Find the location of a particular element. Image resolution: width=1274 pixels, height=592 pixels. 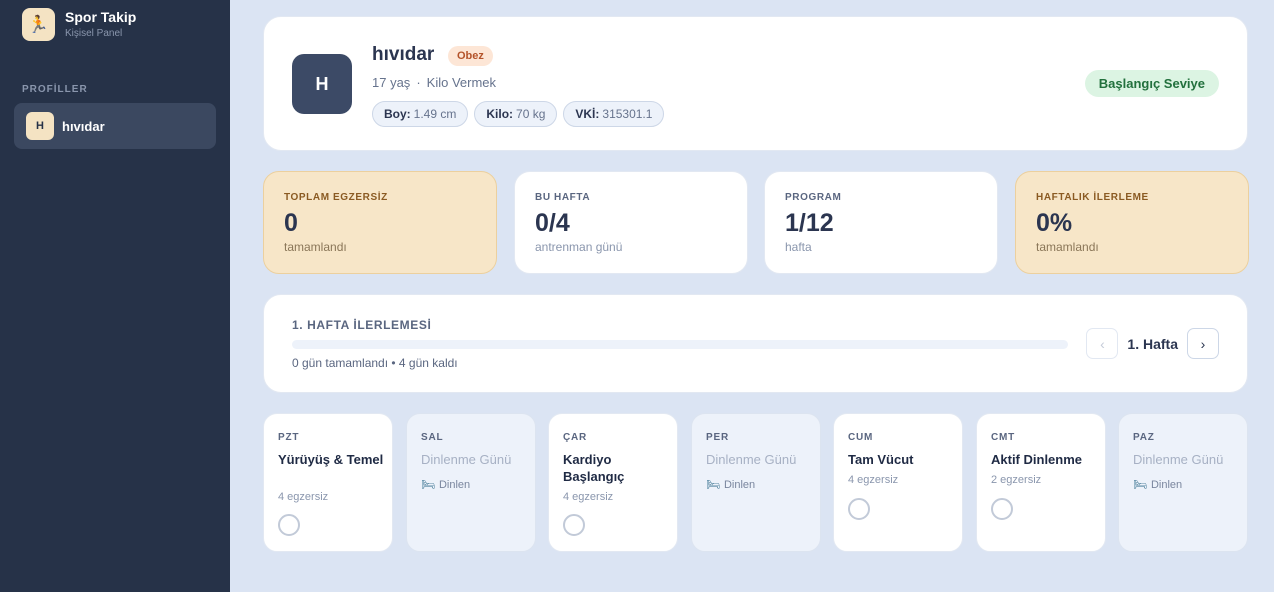

brand-title: Spor Takip is located at coordinates (101, 16).